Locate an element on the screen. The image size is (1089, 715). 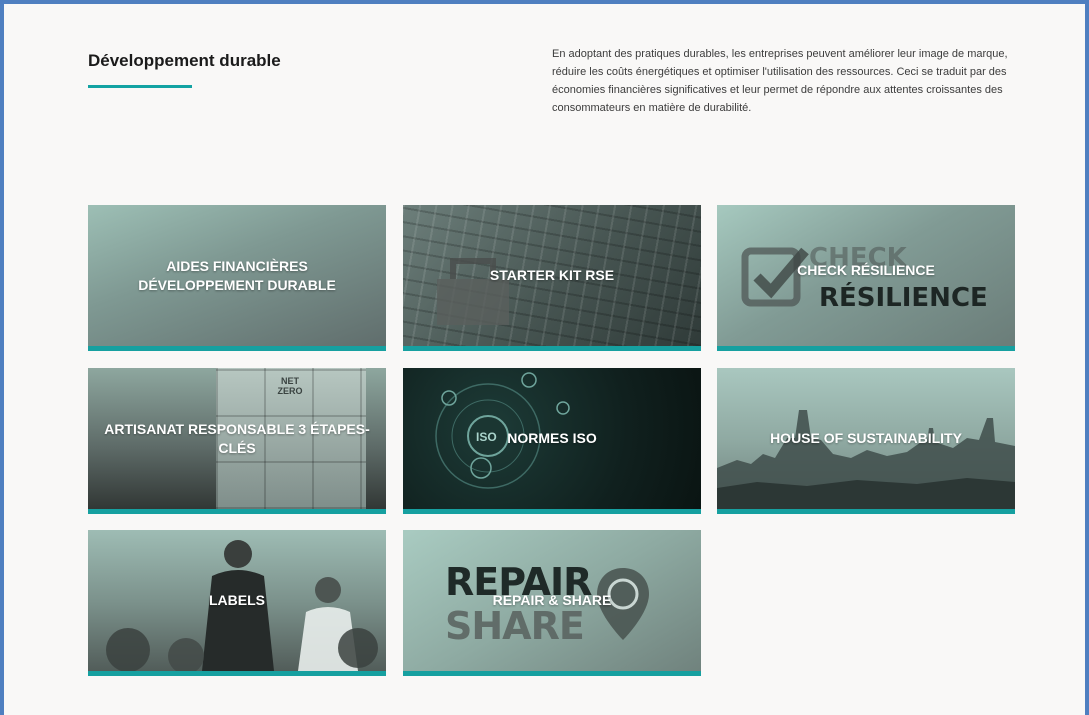
card-label: AIDES FINANCIÈRES DÉVELOPPEMENT DURABLE is located at coordinates (237, 275).